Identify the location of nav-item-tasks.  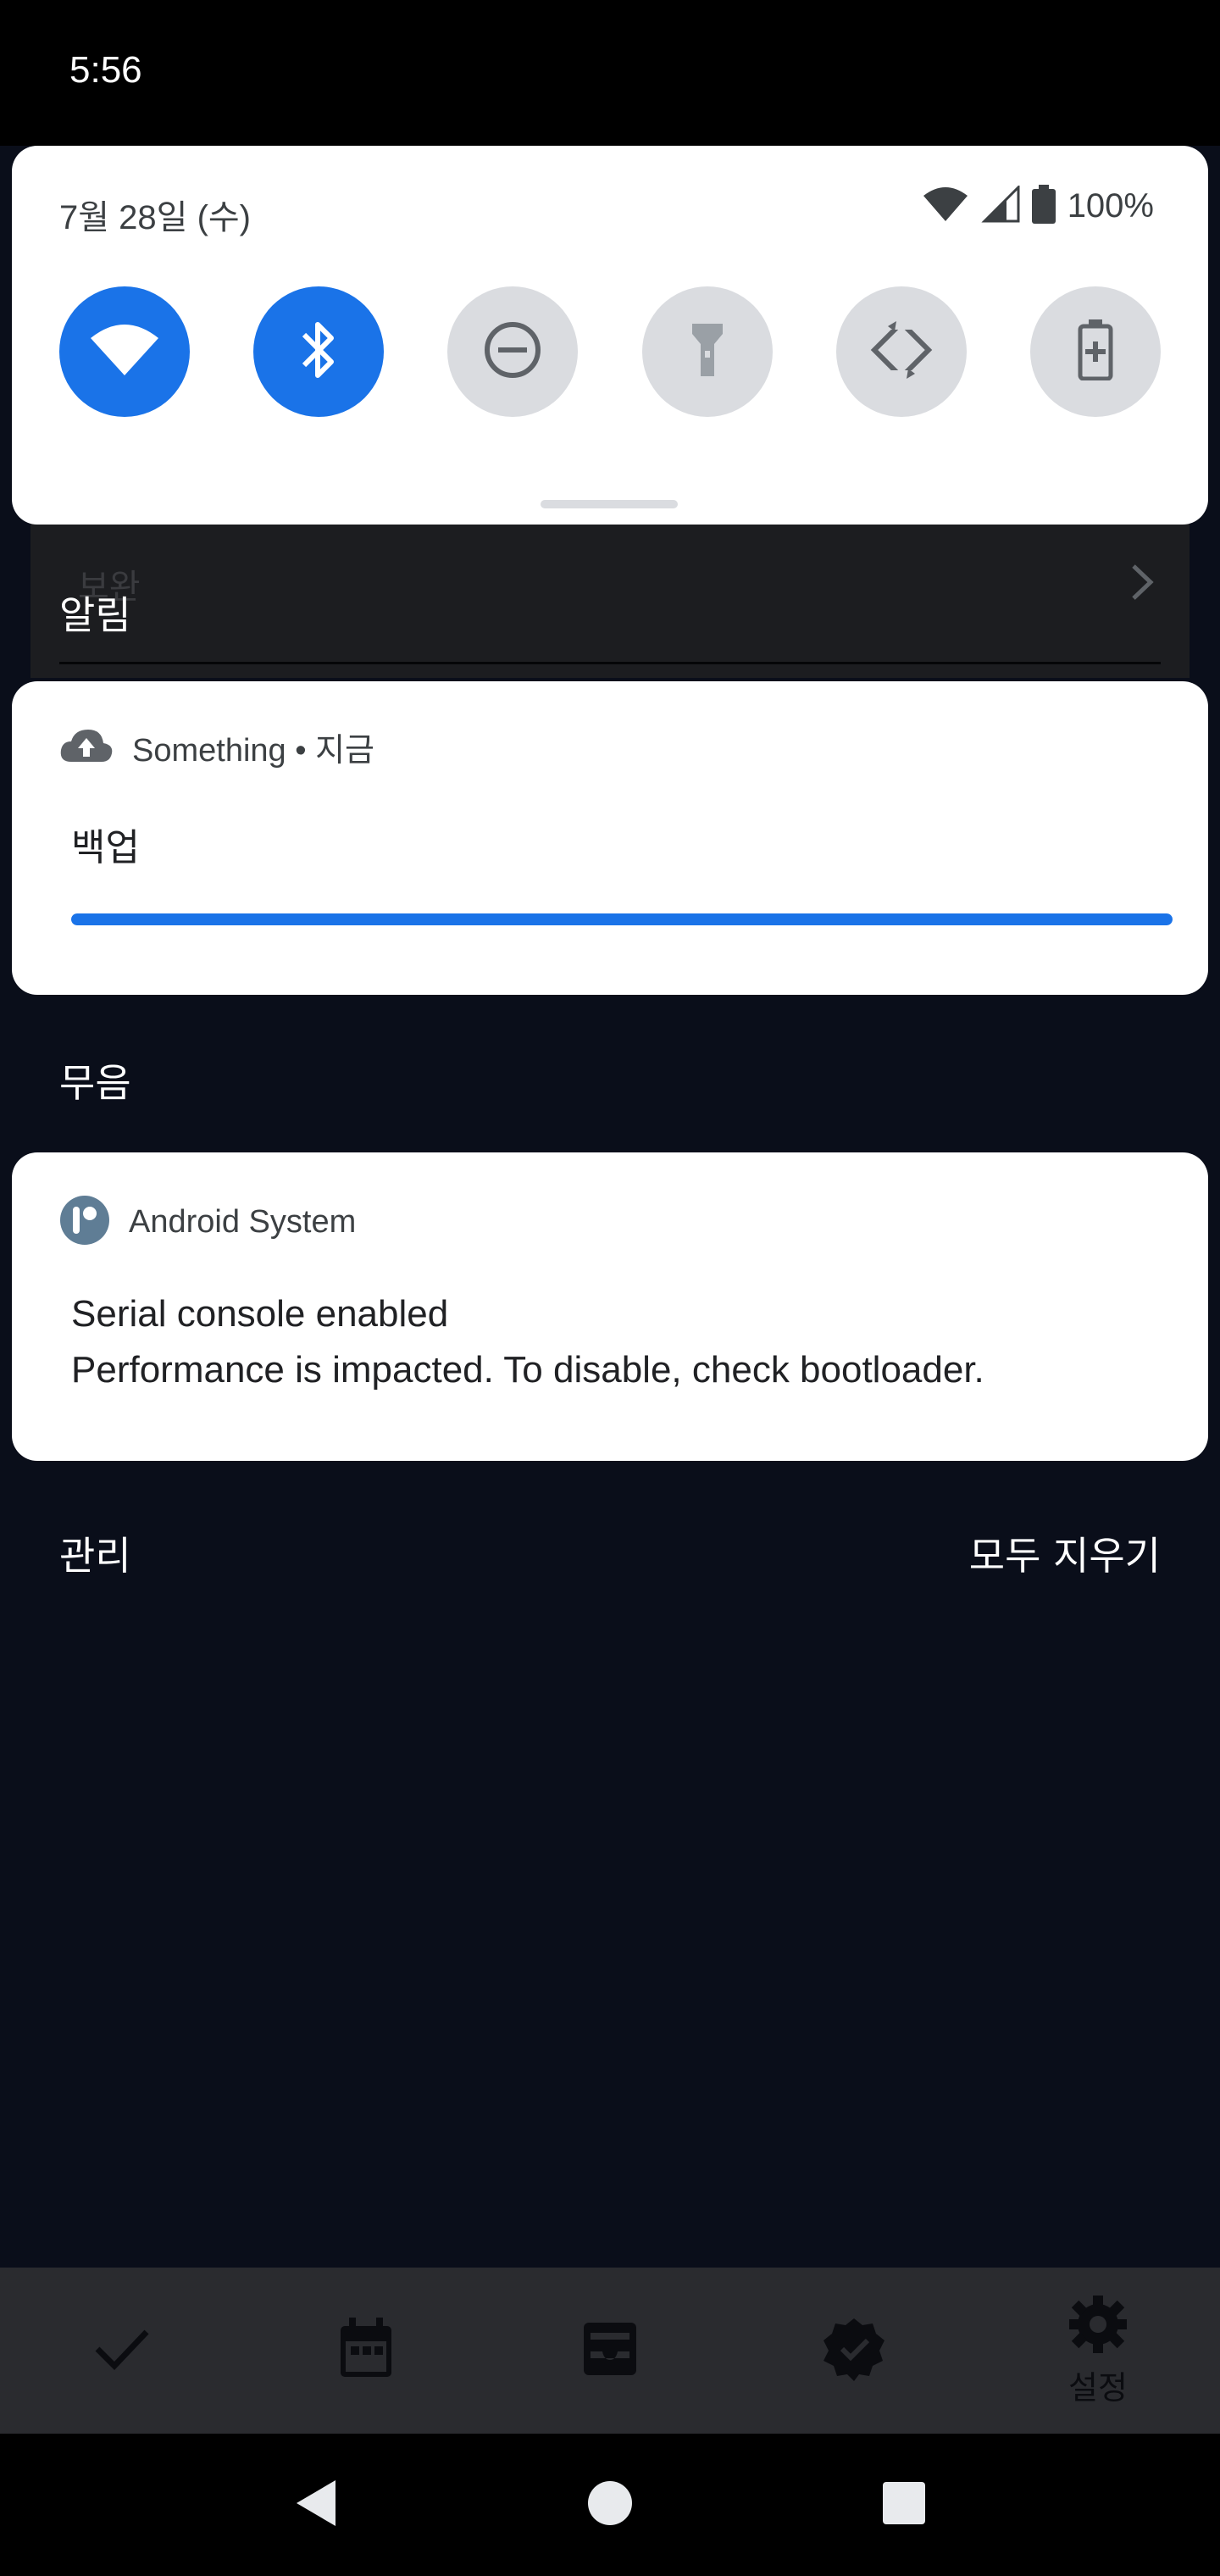
(122, 2351).